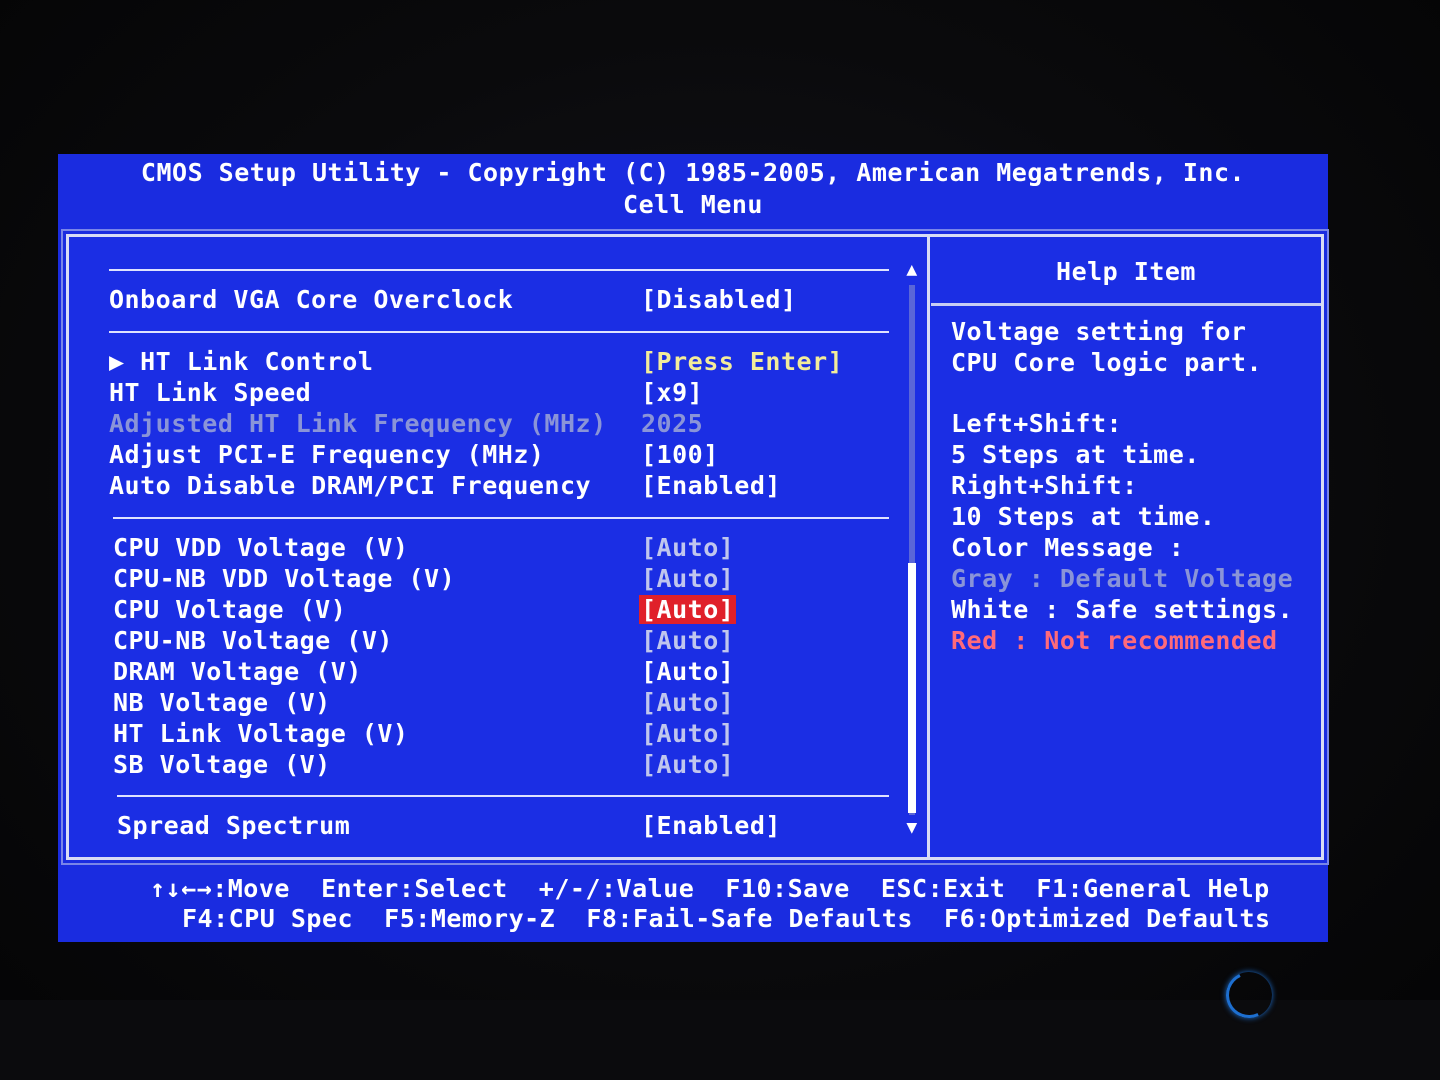 This screenshot has width=1440, height=1080. I want to click on help-text-red: Red : Not recommended, so click(1114, 640).